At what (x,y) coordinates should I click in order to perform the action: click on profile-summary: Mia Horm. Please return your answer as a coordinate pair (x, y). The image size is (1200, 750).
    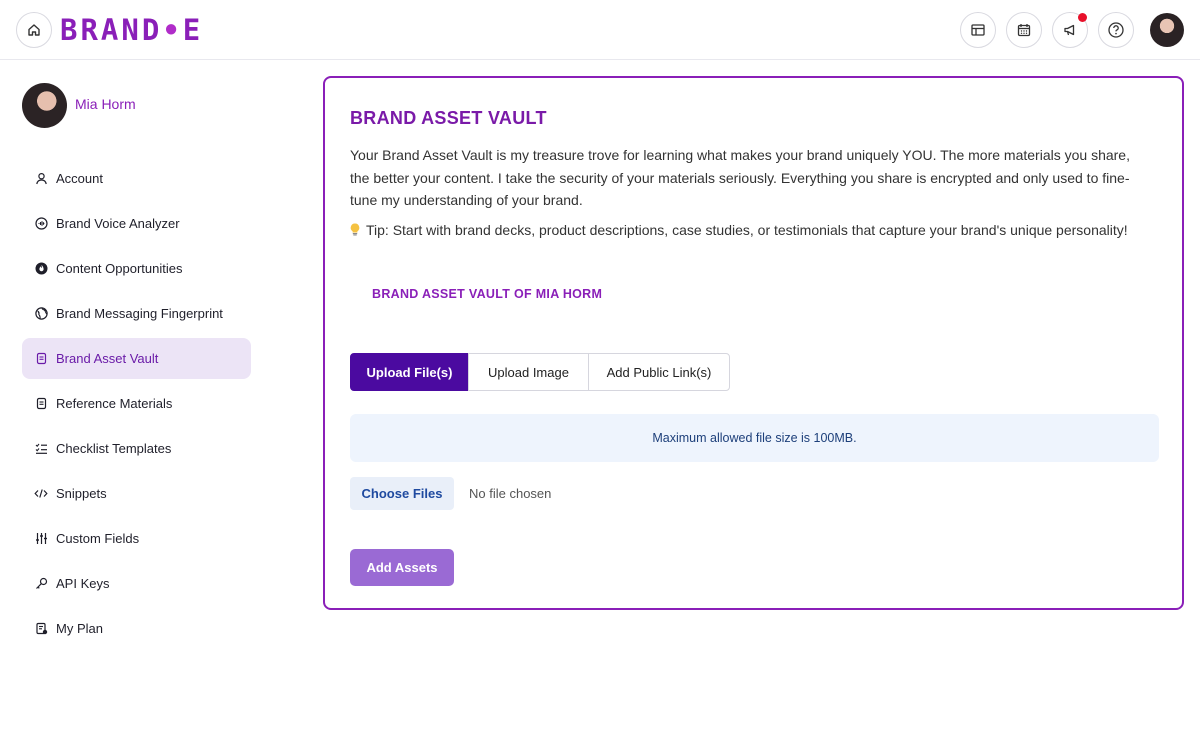
    Looking at the image, I should click on (79, 105).